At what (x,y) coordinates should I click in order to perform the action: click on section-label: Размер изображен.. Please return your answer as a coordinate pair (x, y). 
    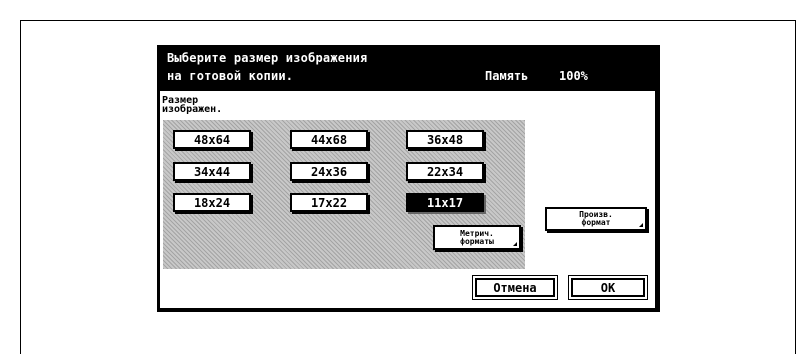
    Looking at the image, I should click on (192, 105).